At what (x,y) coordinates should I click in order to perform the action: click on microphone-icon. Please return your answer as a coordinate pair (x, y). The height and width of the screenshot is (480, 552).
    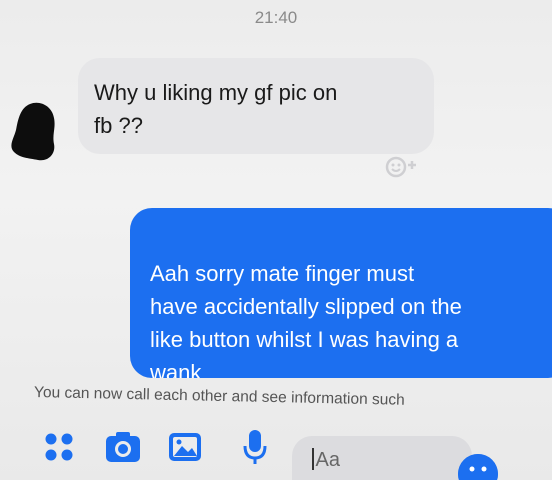
    Looking at the image, I should click on (255, 447).